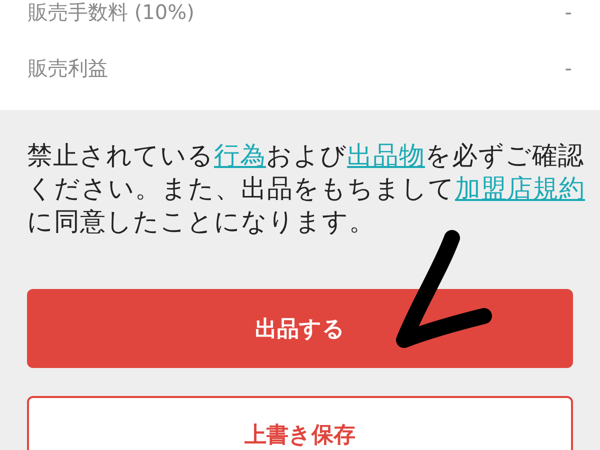 This screenshot has width=600, height=450. What do you see at coordinates (68, 68) in the screenshot?
I see `row-label: 販売利益` at bounding box center [68, 68].